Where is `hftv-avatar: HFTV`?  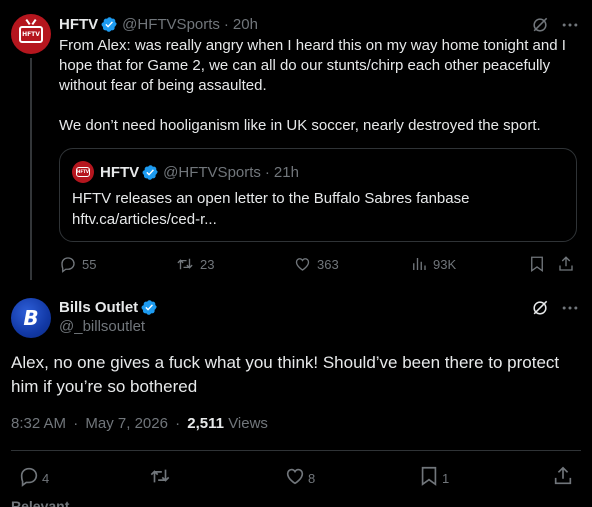
hftv-avatar: HFTV is located at coordinates (31, 34).